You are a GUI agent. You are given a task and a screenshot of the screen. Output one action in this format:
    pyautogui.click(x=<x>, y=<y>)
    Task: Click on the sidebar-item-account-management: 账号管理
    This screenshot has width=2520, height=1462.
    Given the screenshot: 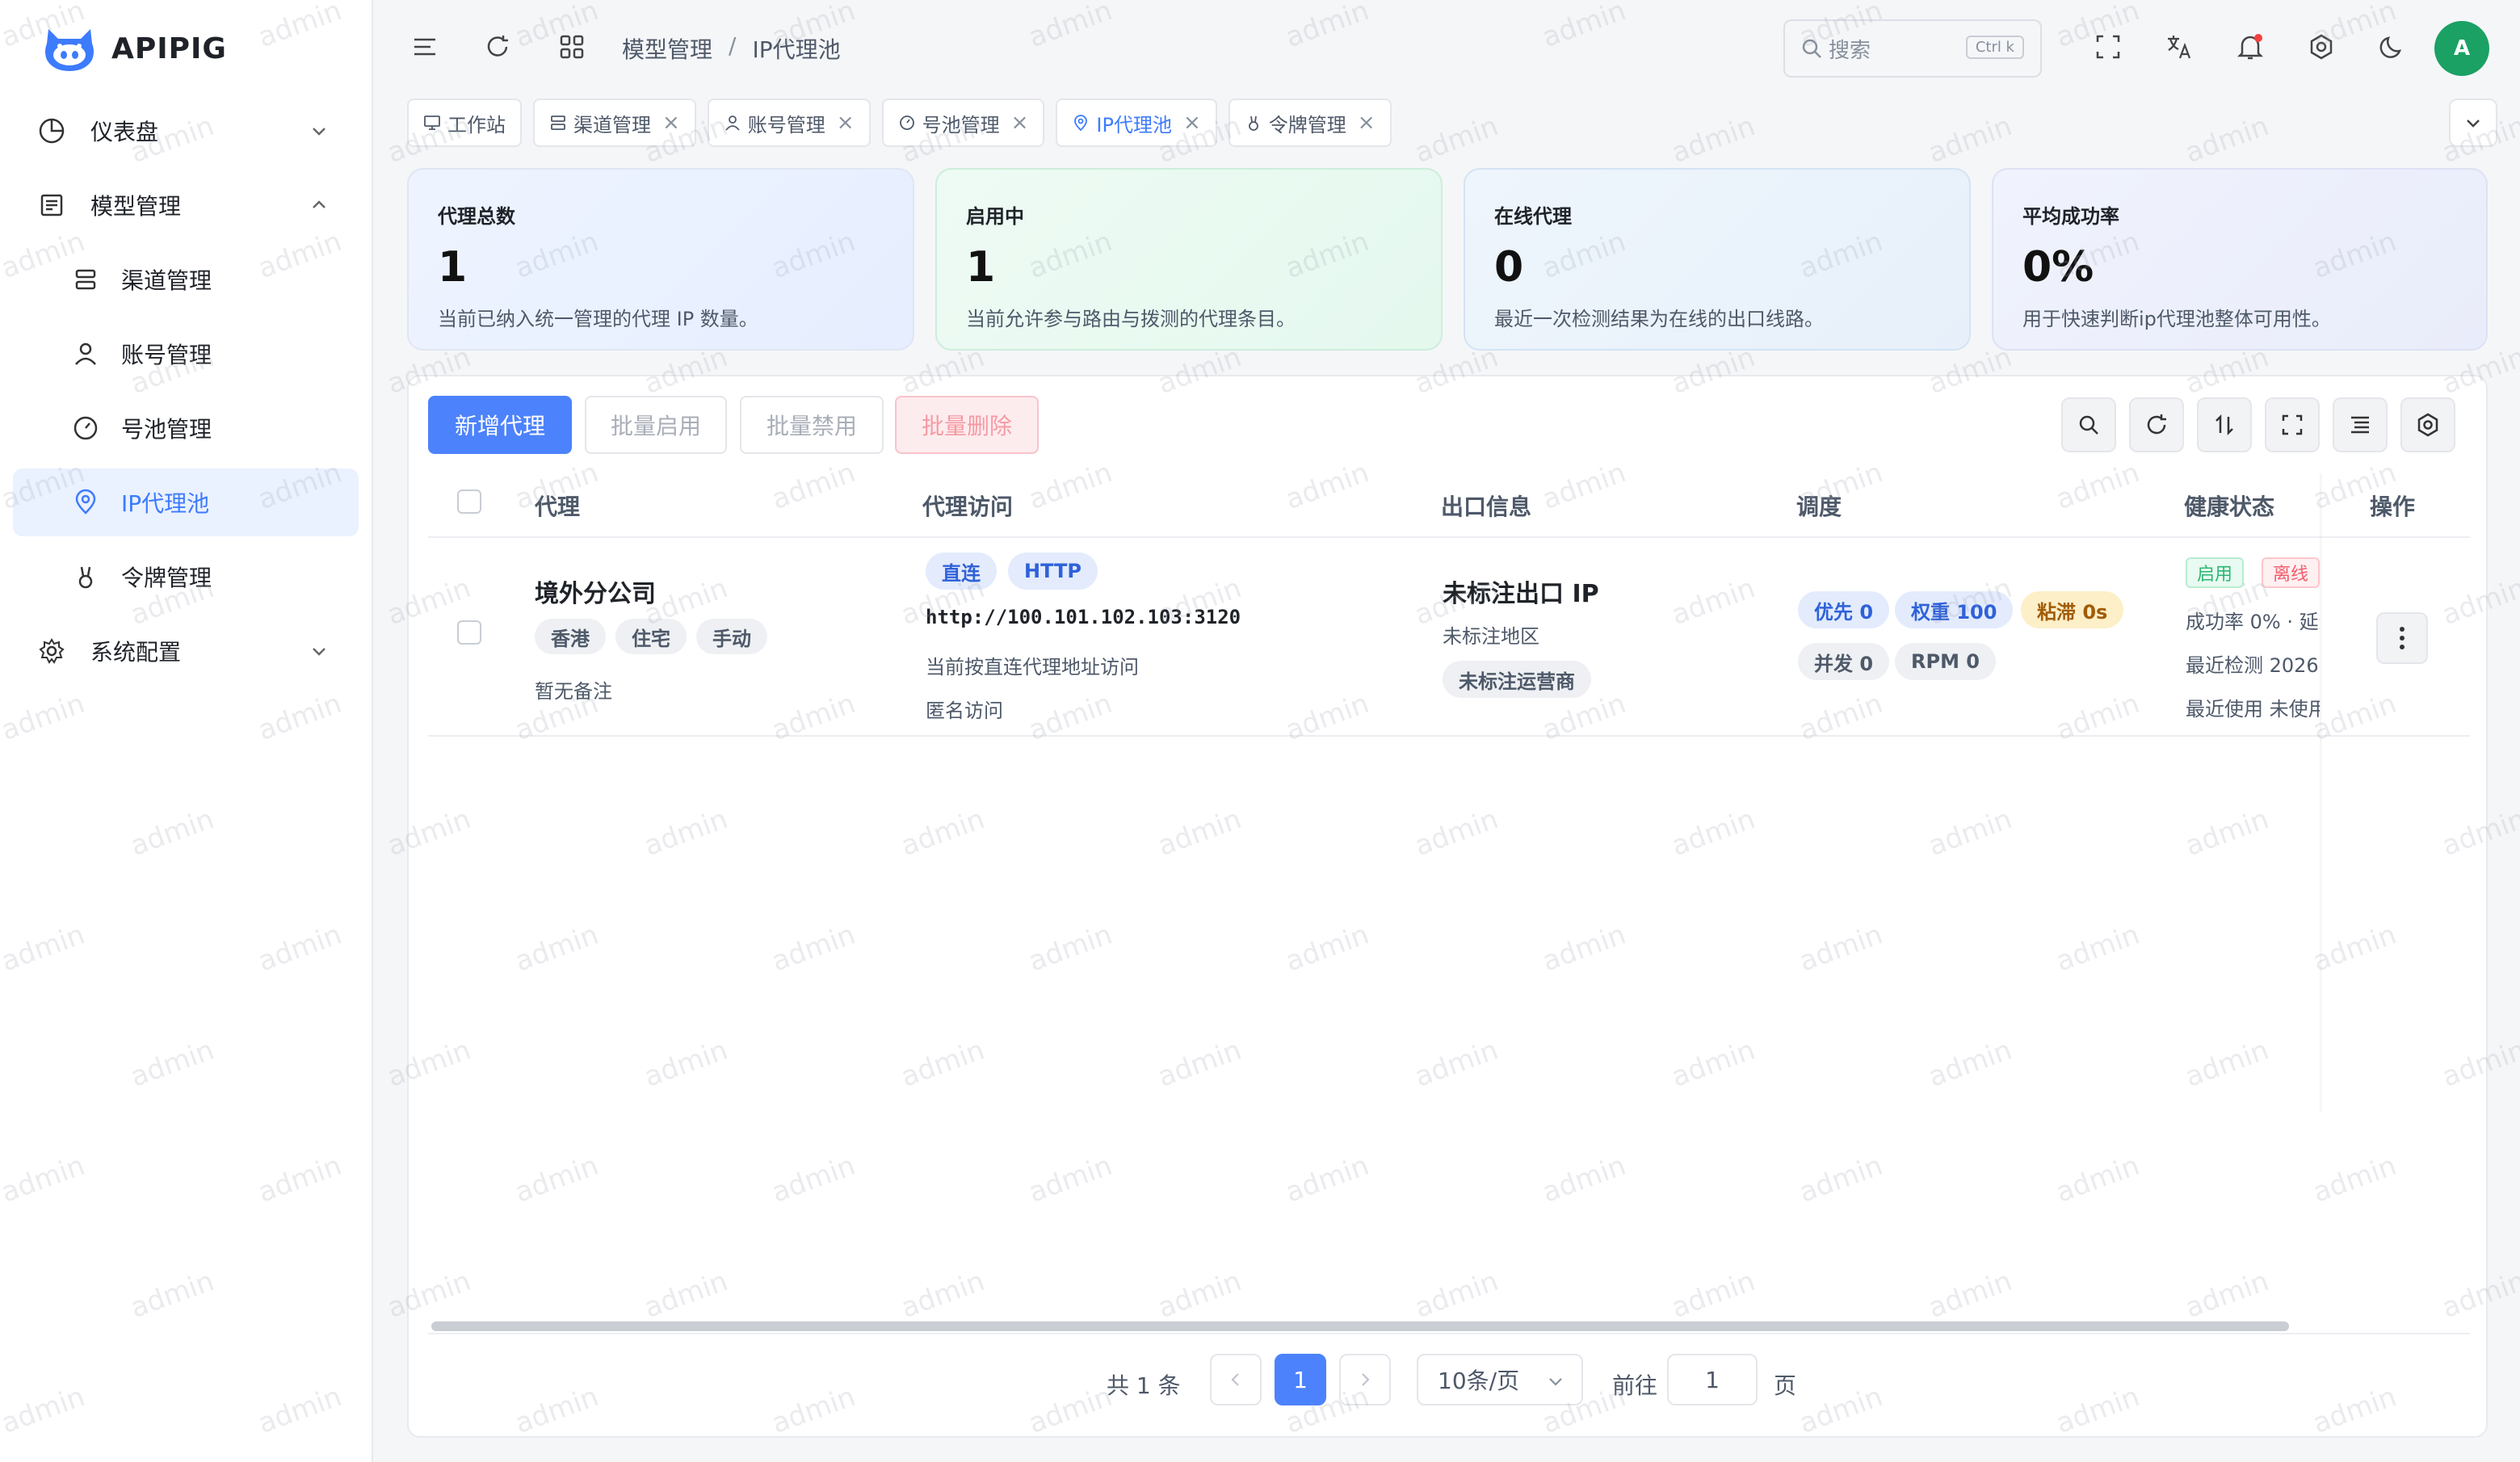 What is the action you would take?
    pyautogui.click(x=186, y=354)
    